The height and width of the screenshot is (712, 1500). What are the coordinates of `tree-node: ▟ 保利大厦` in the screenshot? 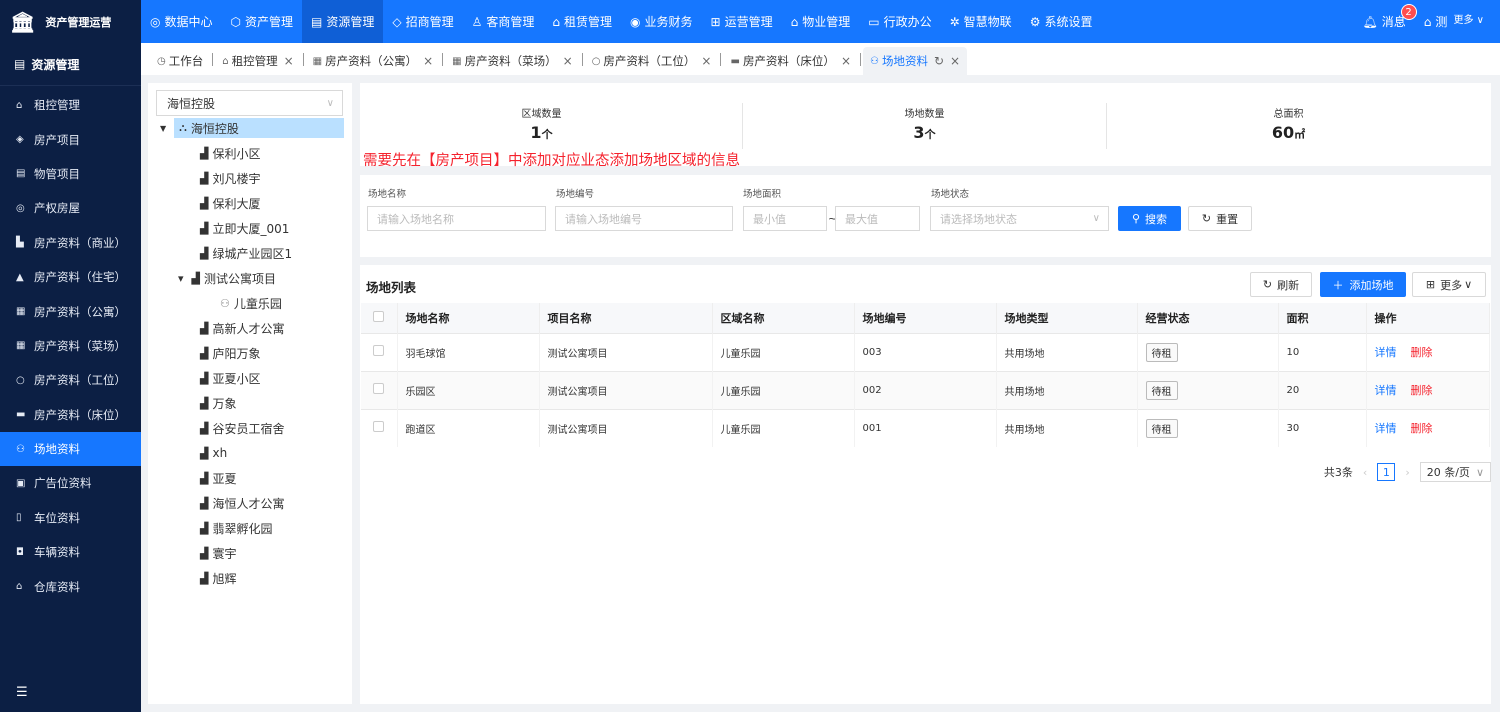 It's located at (230, 203).